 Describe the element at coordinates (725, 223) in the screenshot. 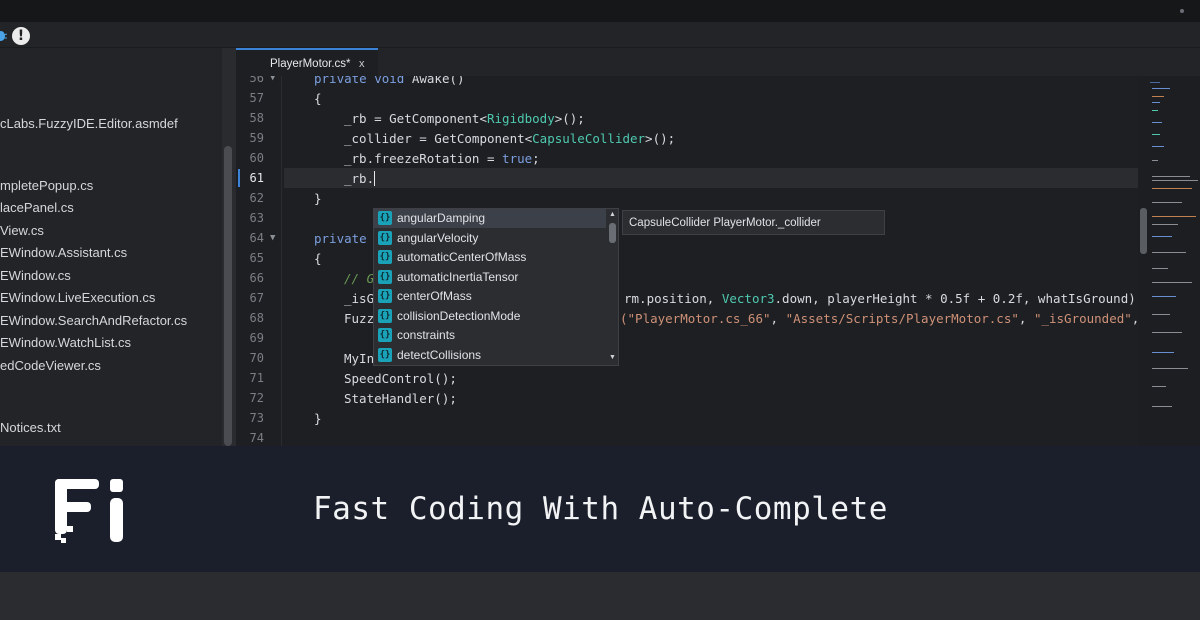

I see `detail-text: CapsuleCollider PlayerMotor._collider` at that location.